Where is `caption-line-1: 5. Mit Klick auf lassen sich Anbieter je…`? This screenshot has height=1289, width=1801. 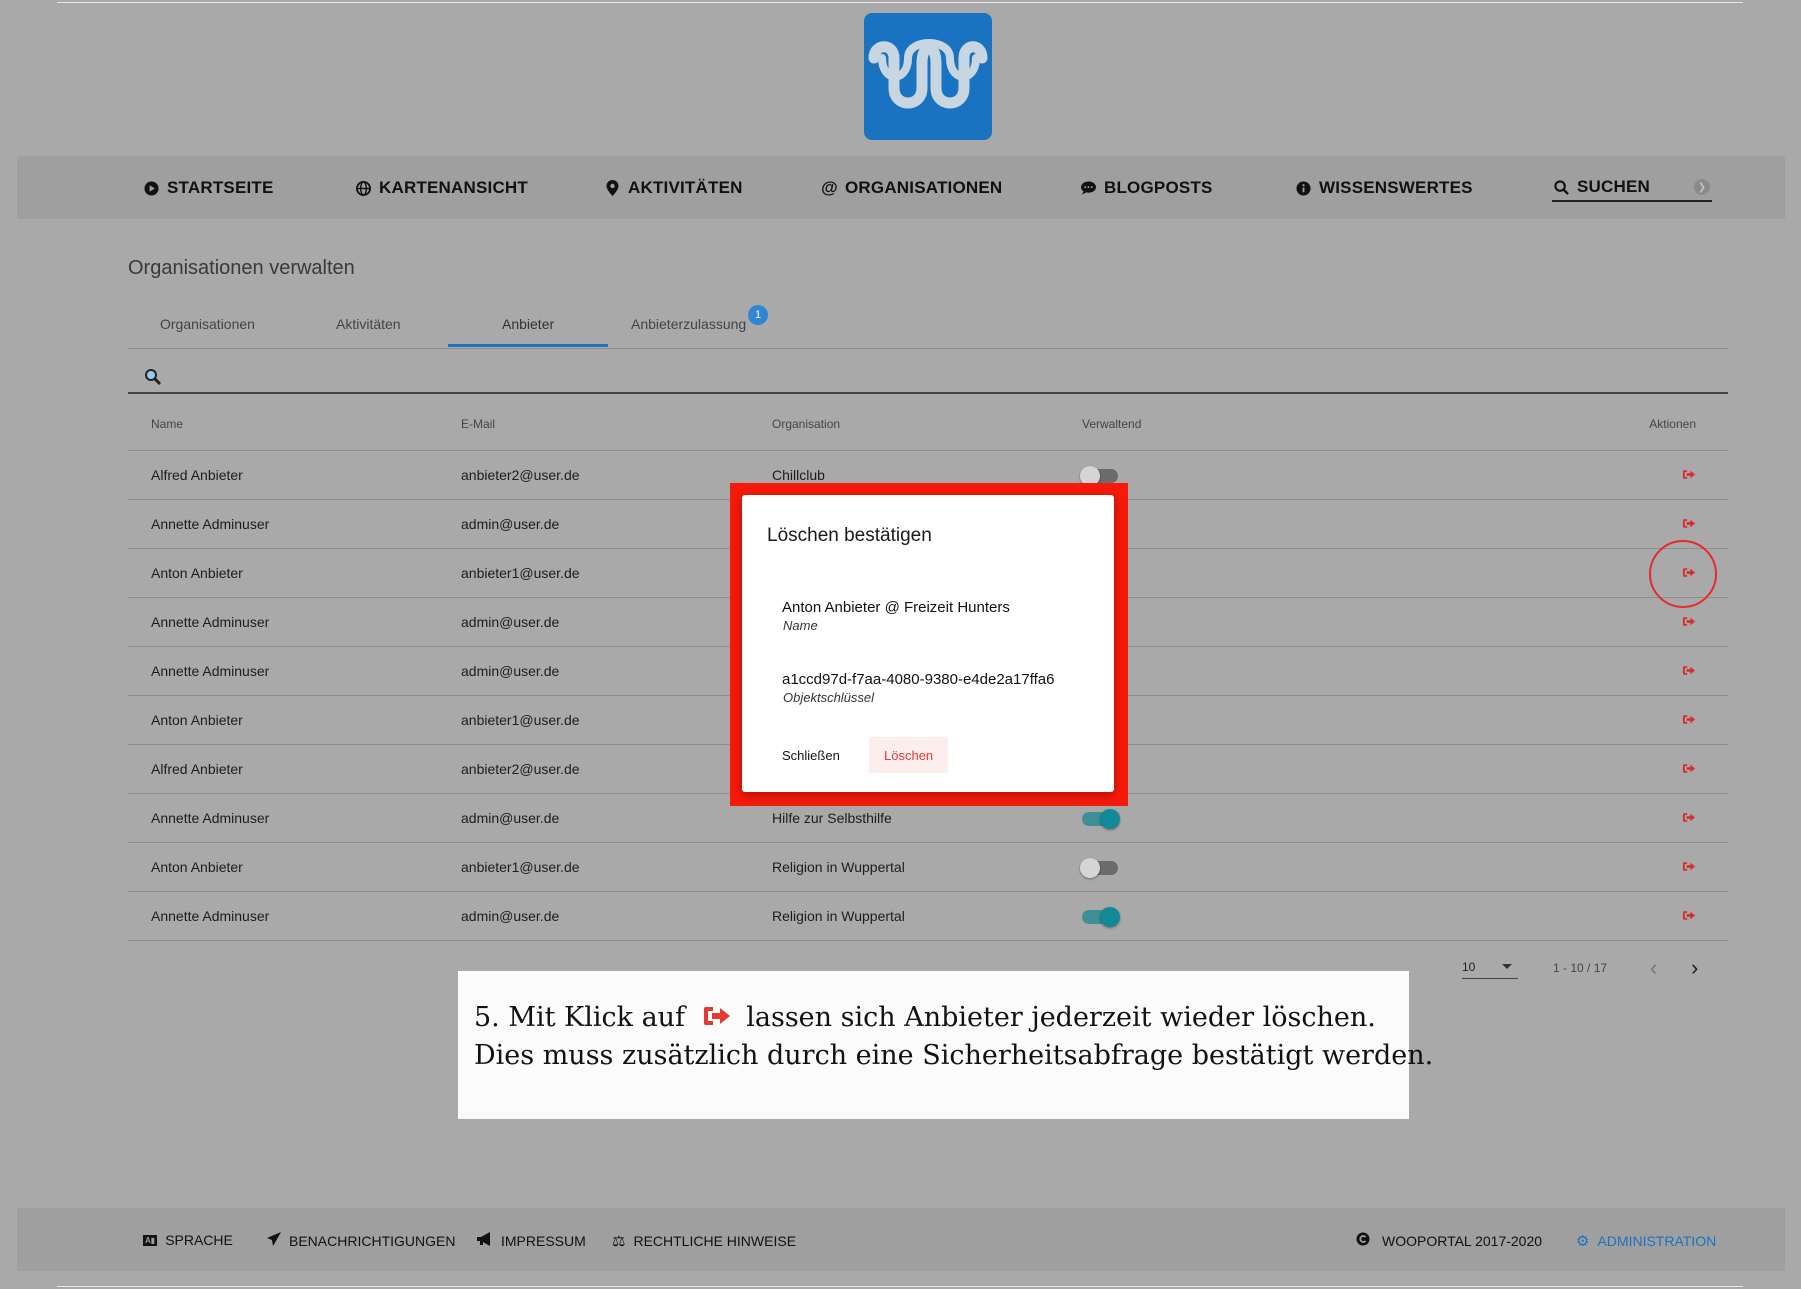 caption-line-1: 5. Mit Klick auf lassen sich Anbieter je… is located at coordinates (925, 1018).